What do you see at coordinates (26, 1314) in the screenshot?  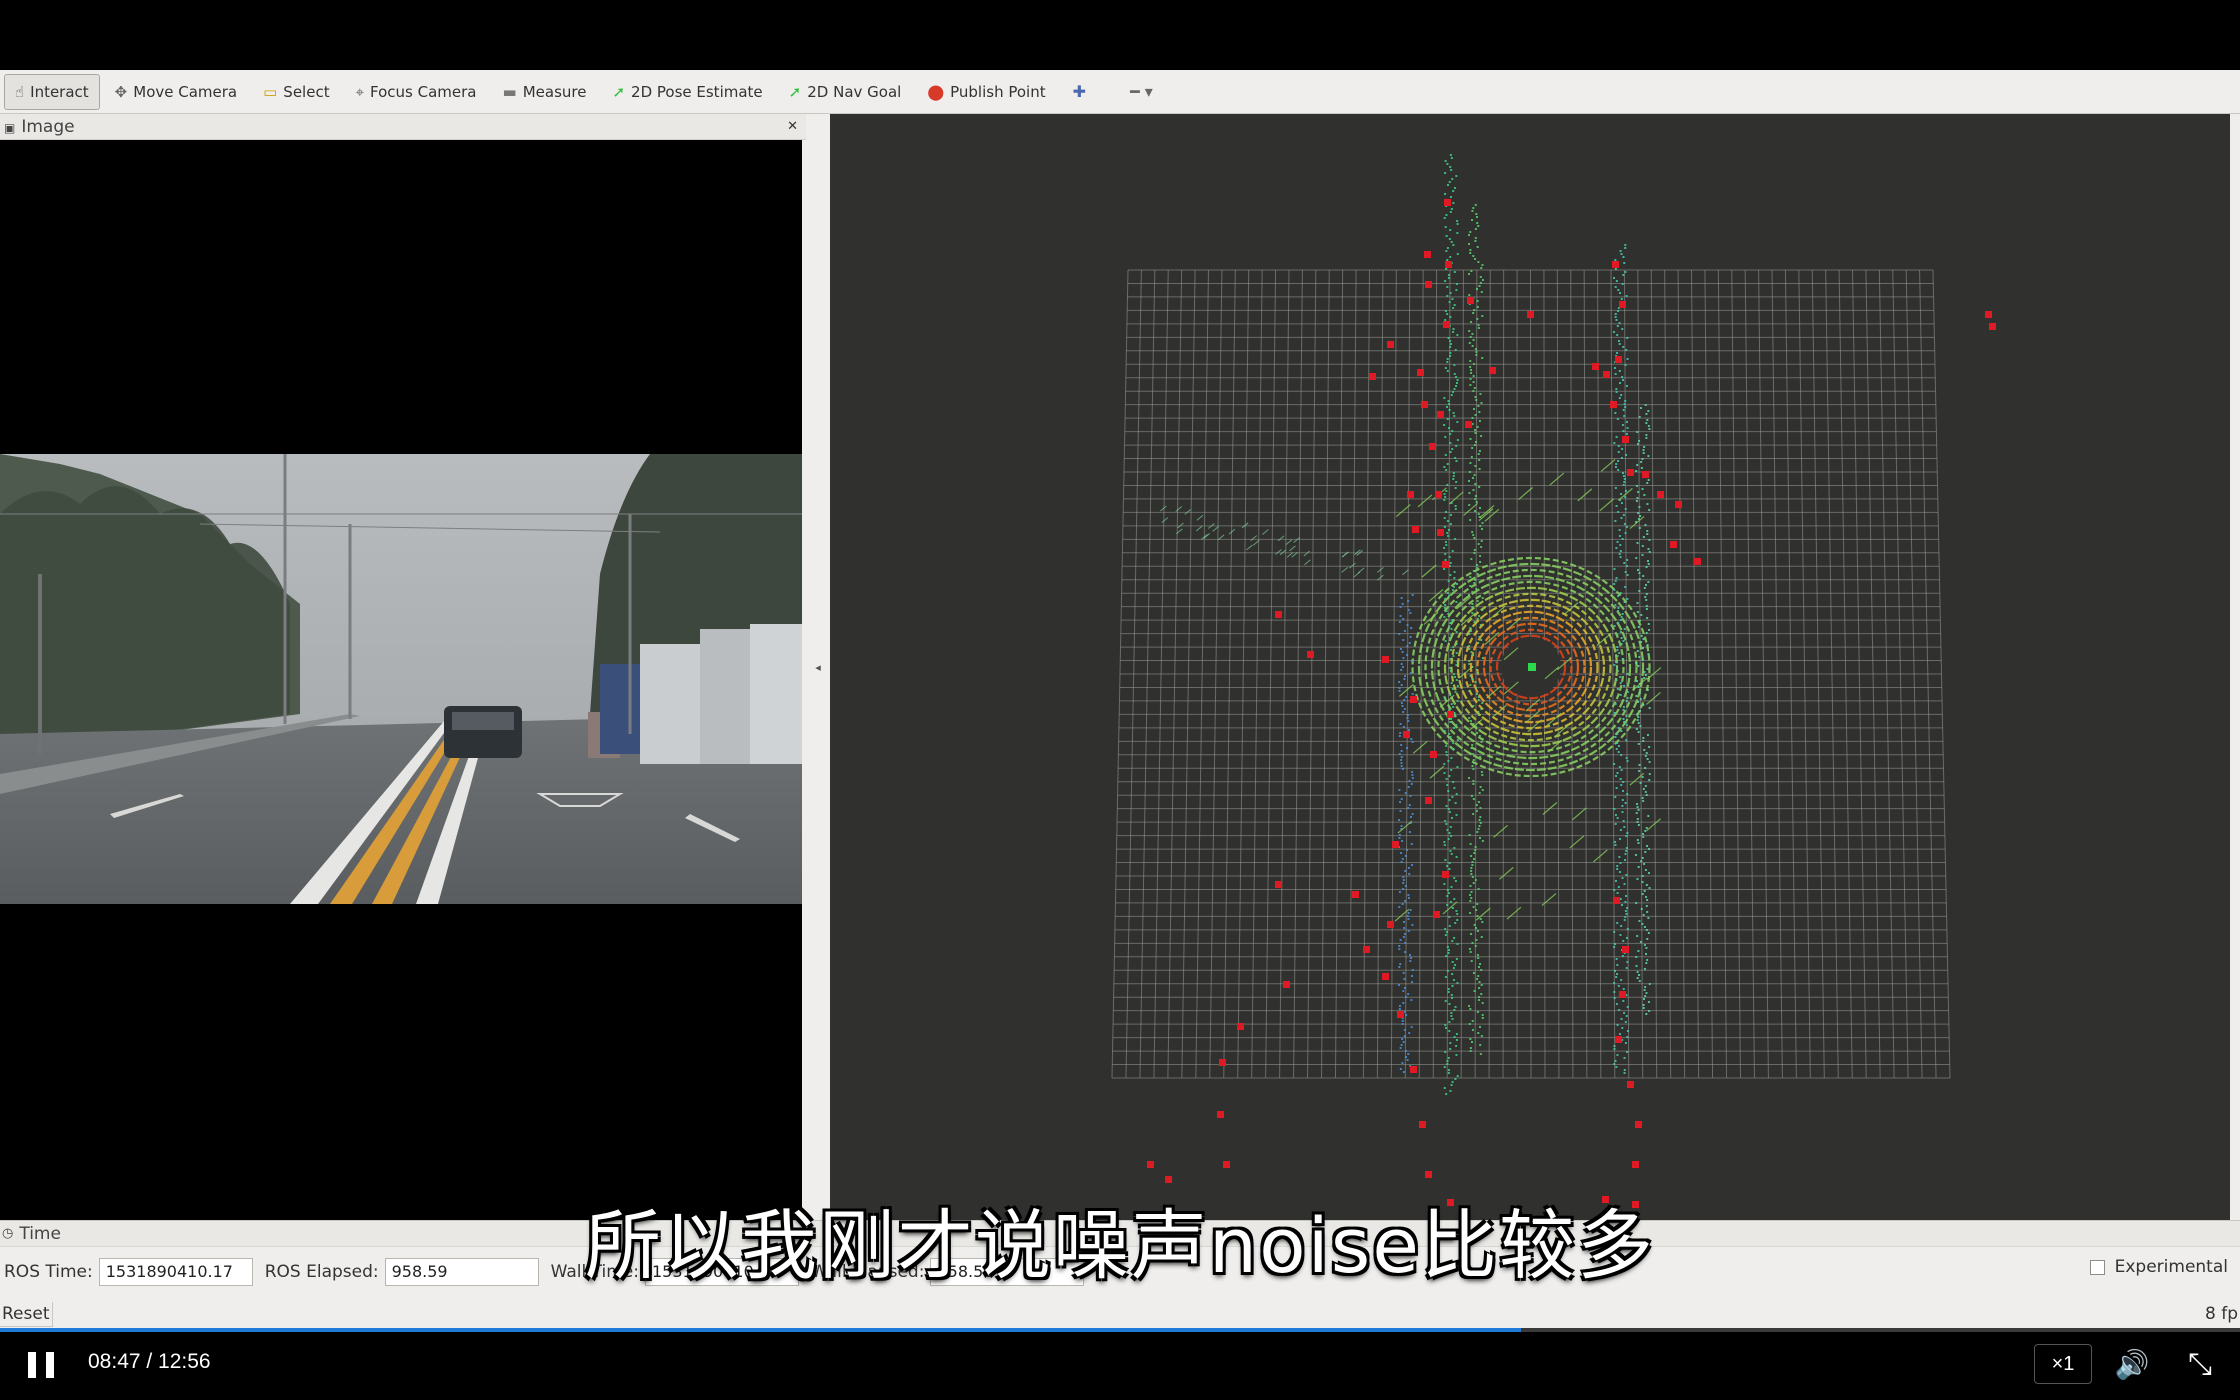 I see `reset-button: Reset` at bounding box center [26, 1314].